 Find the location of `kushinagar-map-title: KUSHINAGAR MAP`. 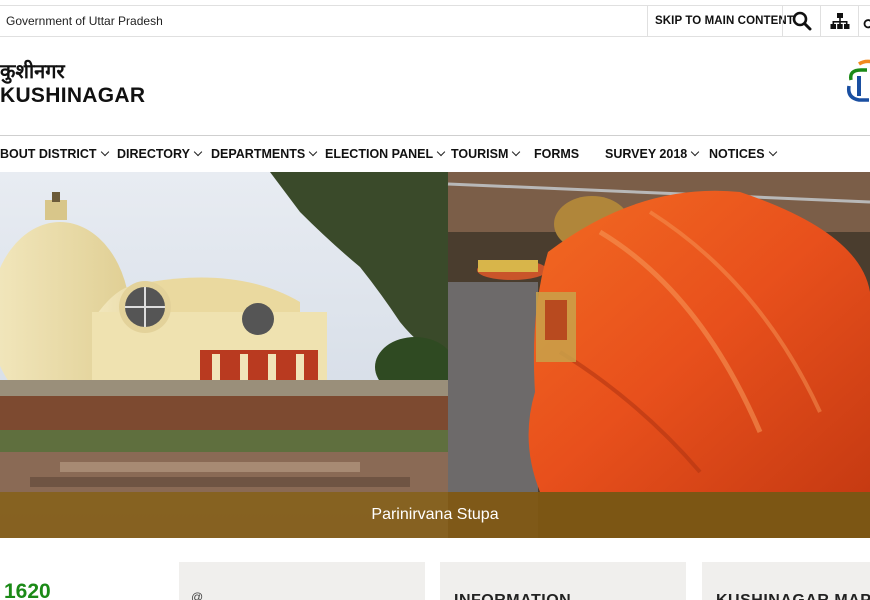

kushinagar-map-title: KUSHINAGAR MAP is located at coordinates (793, 596).